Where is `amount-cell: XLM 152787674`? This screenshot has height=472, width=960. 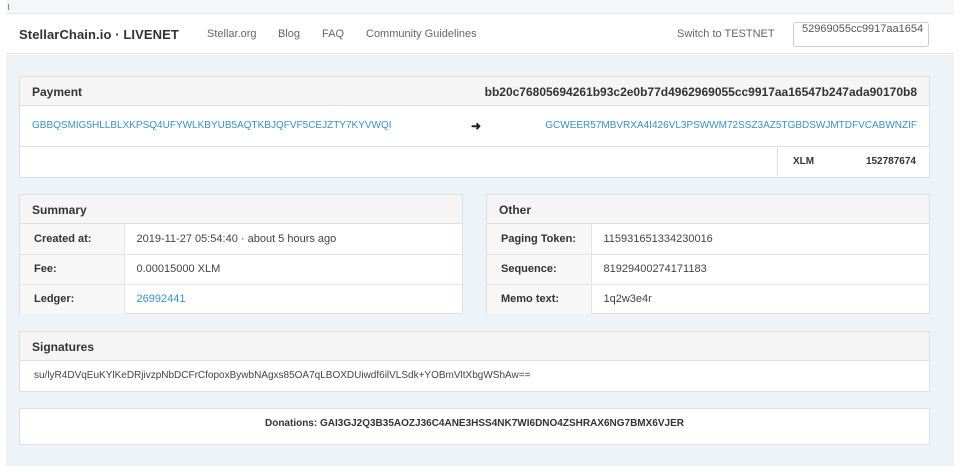
amount-cell: XLM 152787674 is located at coordinates (853, 161).